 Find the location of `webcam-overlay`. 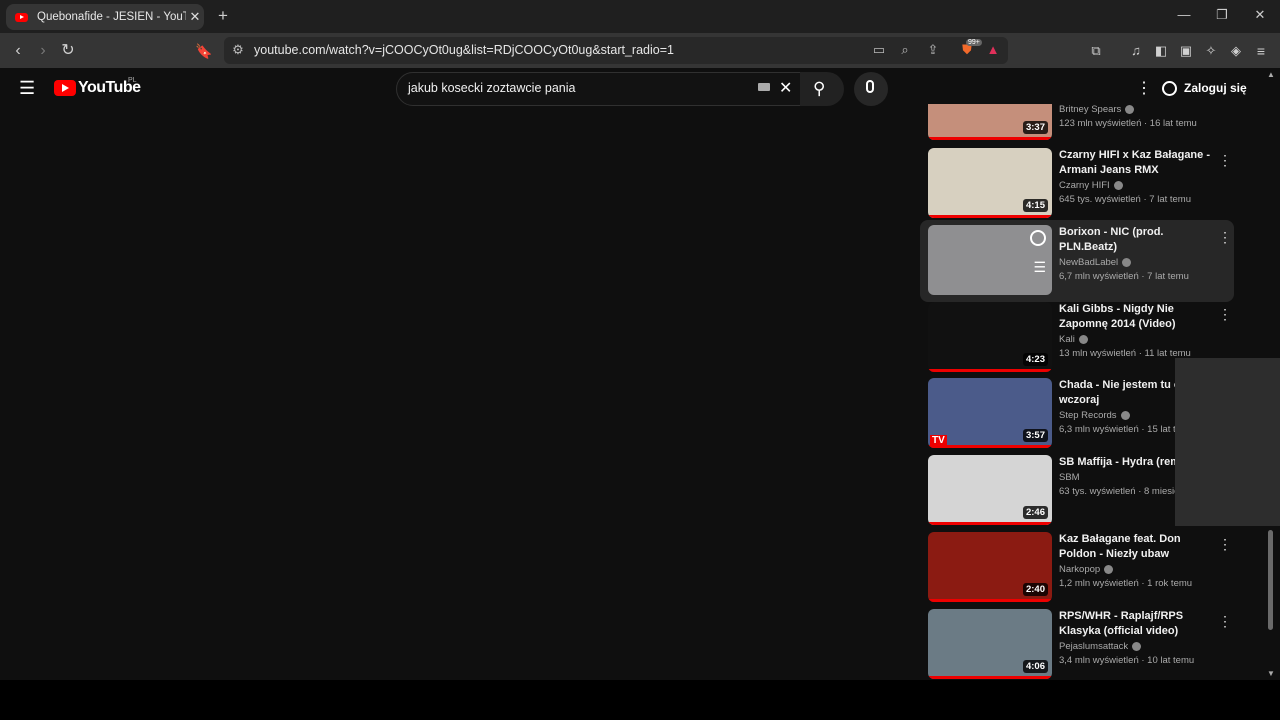

webcam-overlay is located at coordinates (1227, 442).